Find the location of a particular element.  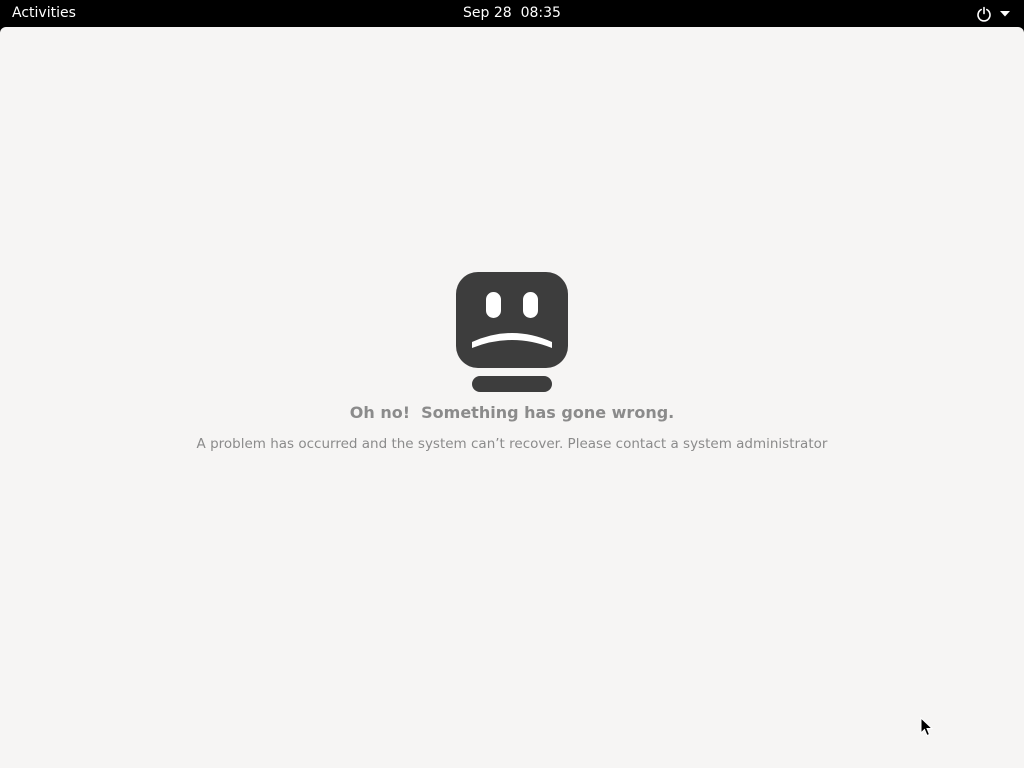

activities-button: Activities is located at coordinates (44, 13).